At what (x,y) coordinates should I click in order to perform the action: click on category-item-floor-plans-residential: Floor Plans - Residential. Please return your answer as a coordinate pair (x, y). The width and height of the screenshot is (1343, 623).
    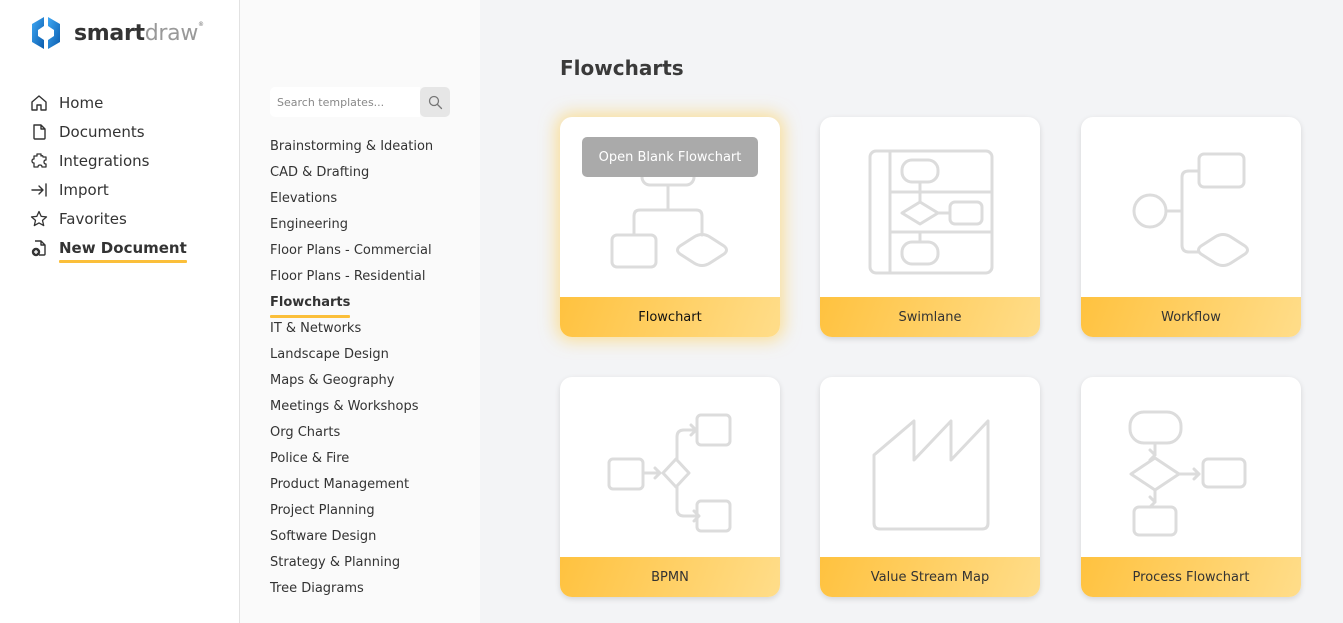
    Looking at the image, I should click on (351, 277).